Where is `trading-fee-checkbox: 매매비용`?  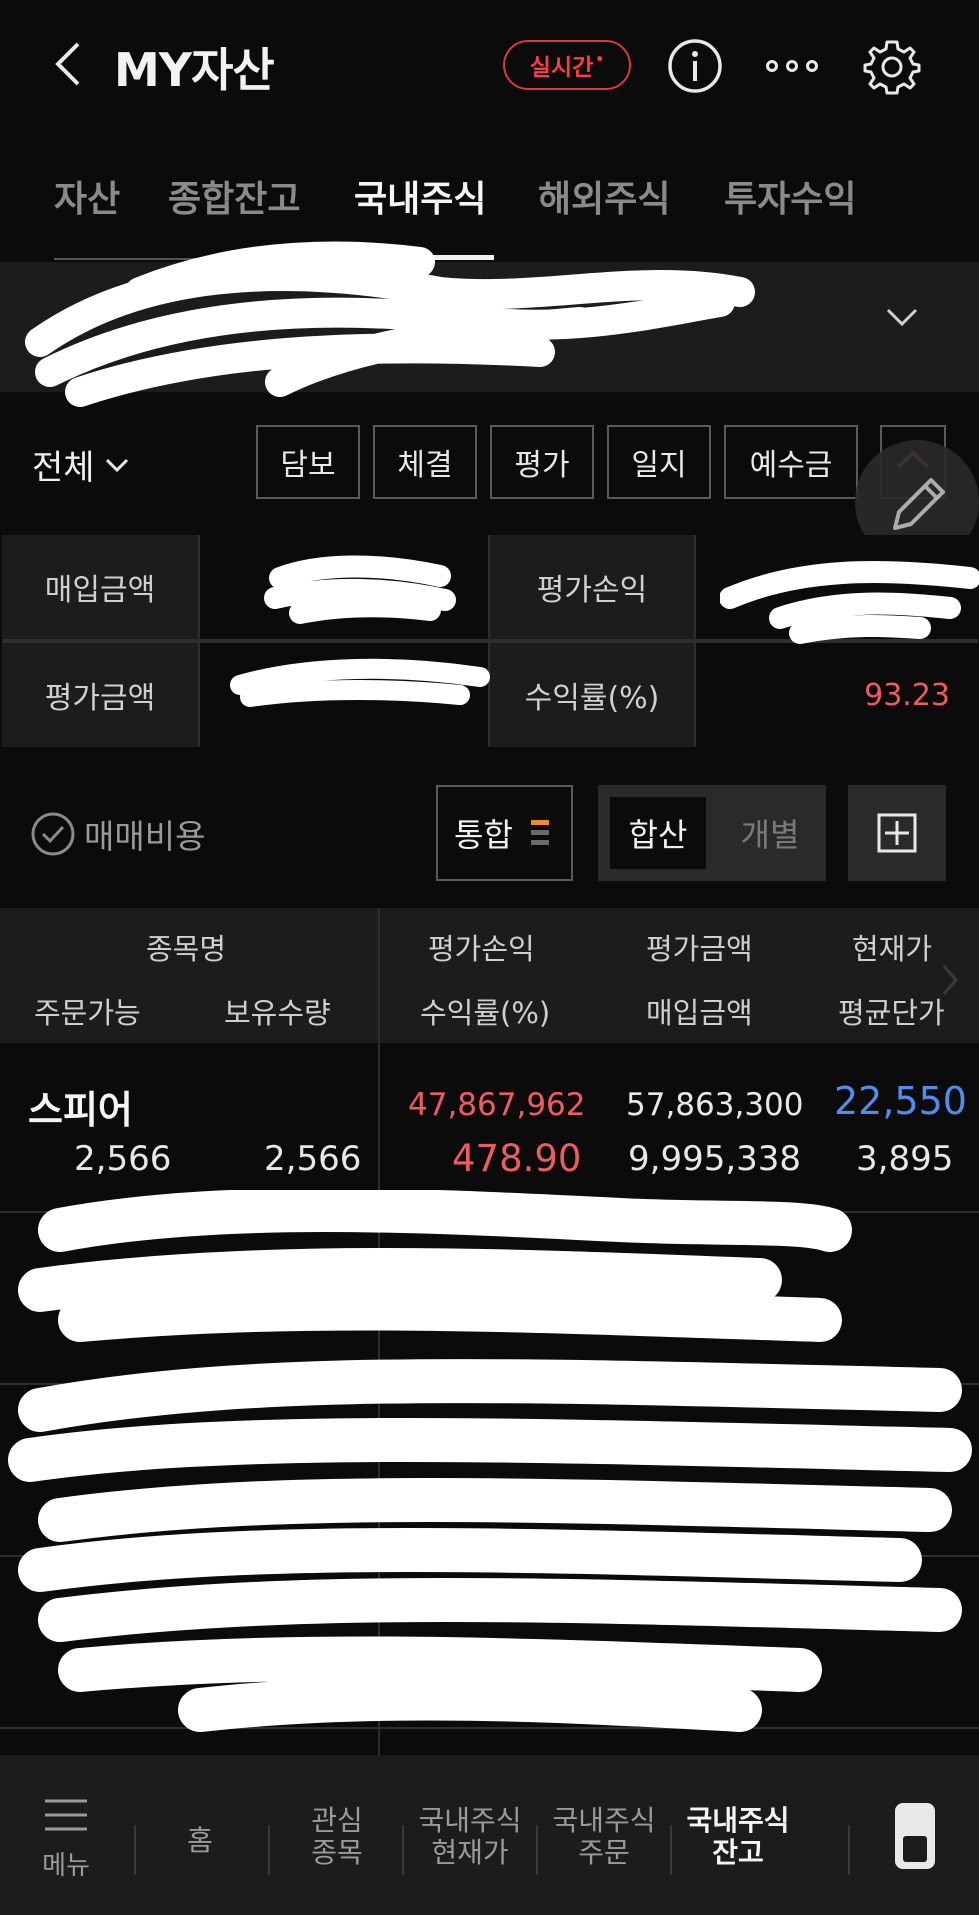
trading-fee-checkbox: 매매비용 is located at coordinates (117, 834).